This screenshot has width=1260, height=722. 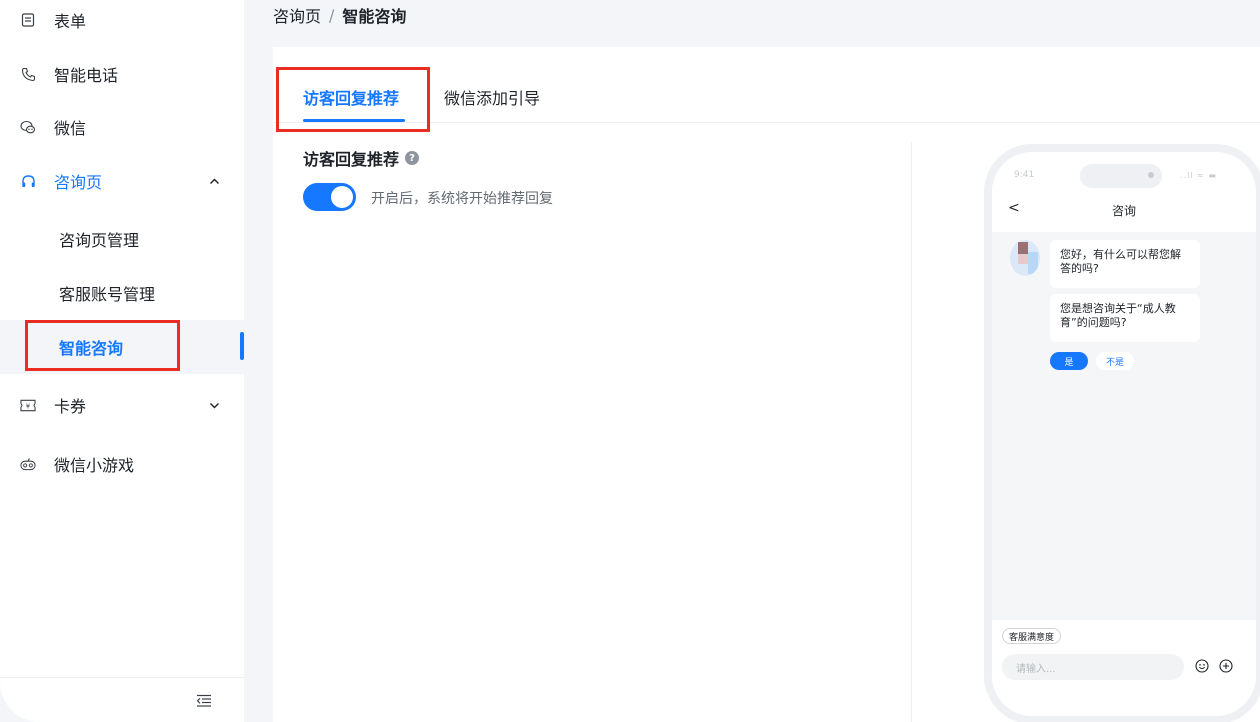 What do you see at coordinates (462, 199) in the screenshot?
I see `toggle-description: 开启后，系统将开始推荐回复` at bounding box center [462, 199].